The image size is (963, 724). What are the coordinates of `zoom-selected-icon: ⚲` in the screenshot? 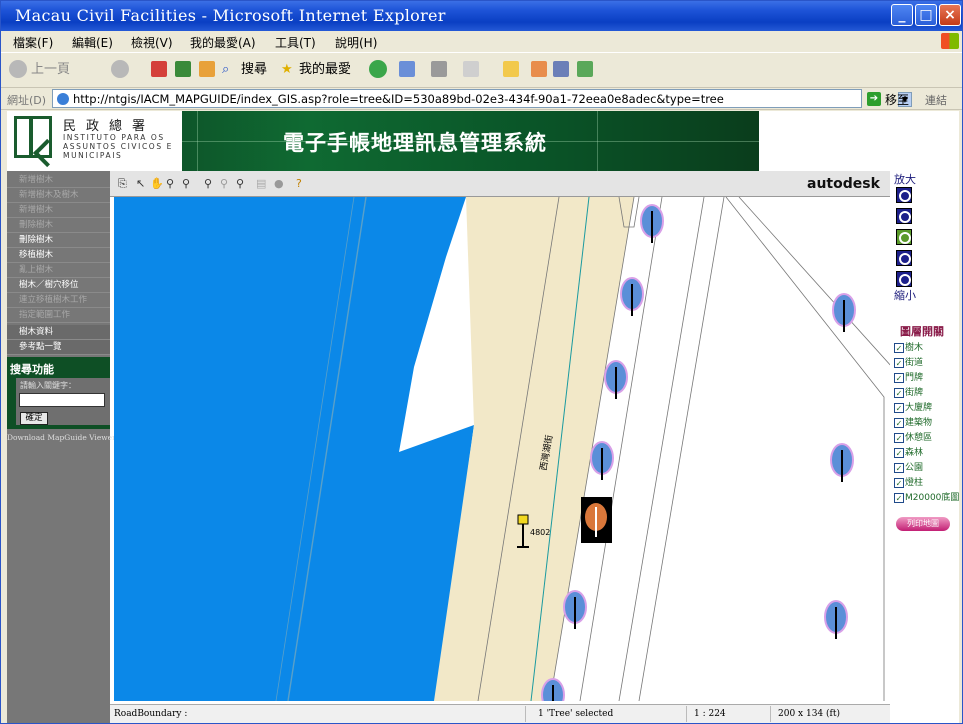 It's located at (240, 183).